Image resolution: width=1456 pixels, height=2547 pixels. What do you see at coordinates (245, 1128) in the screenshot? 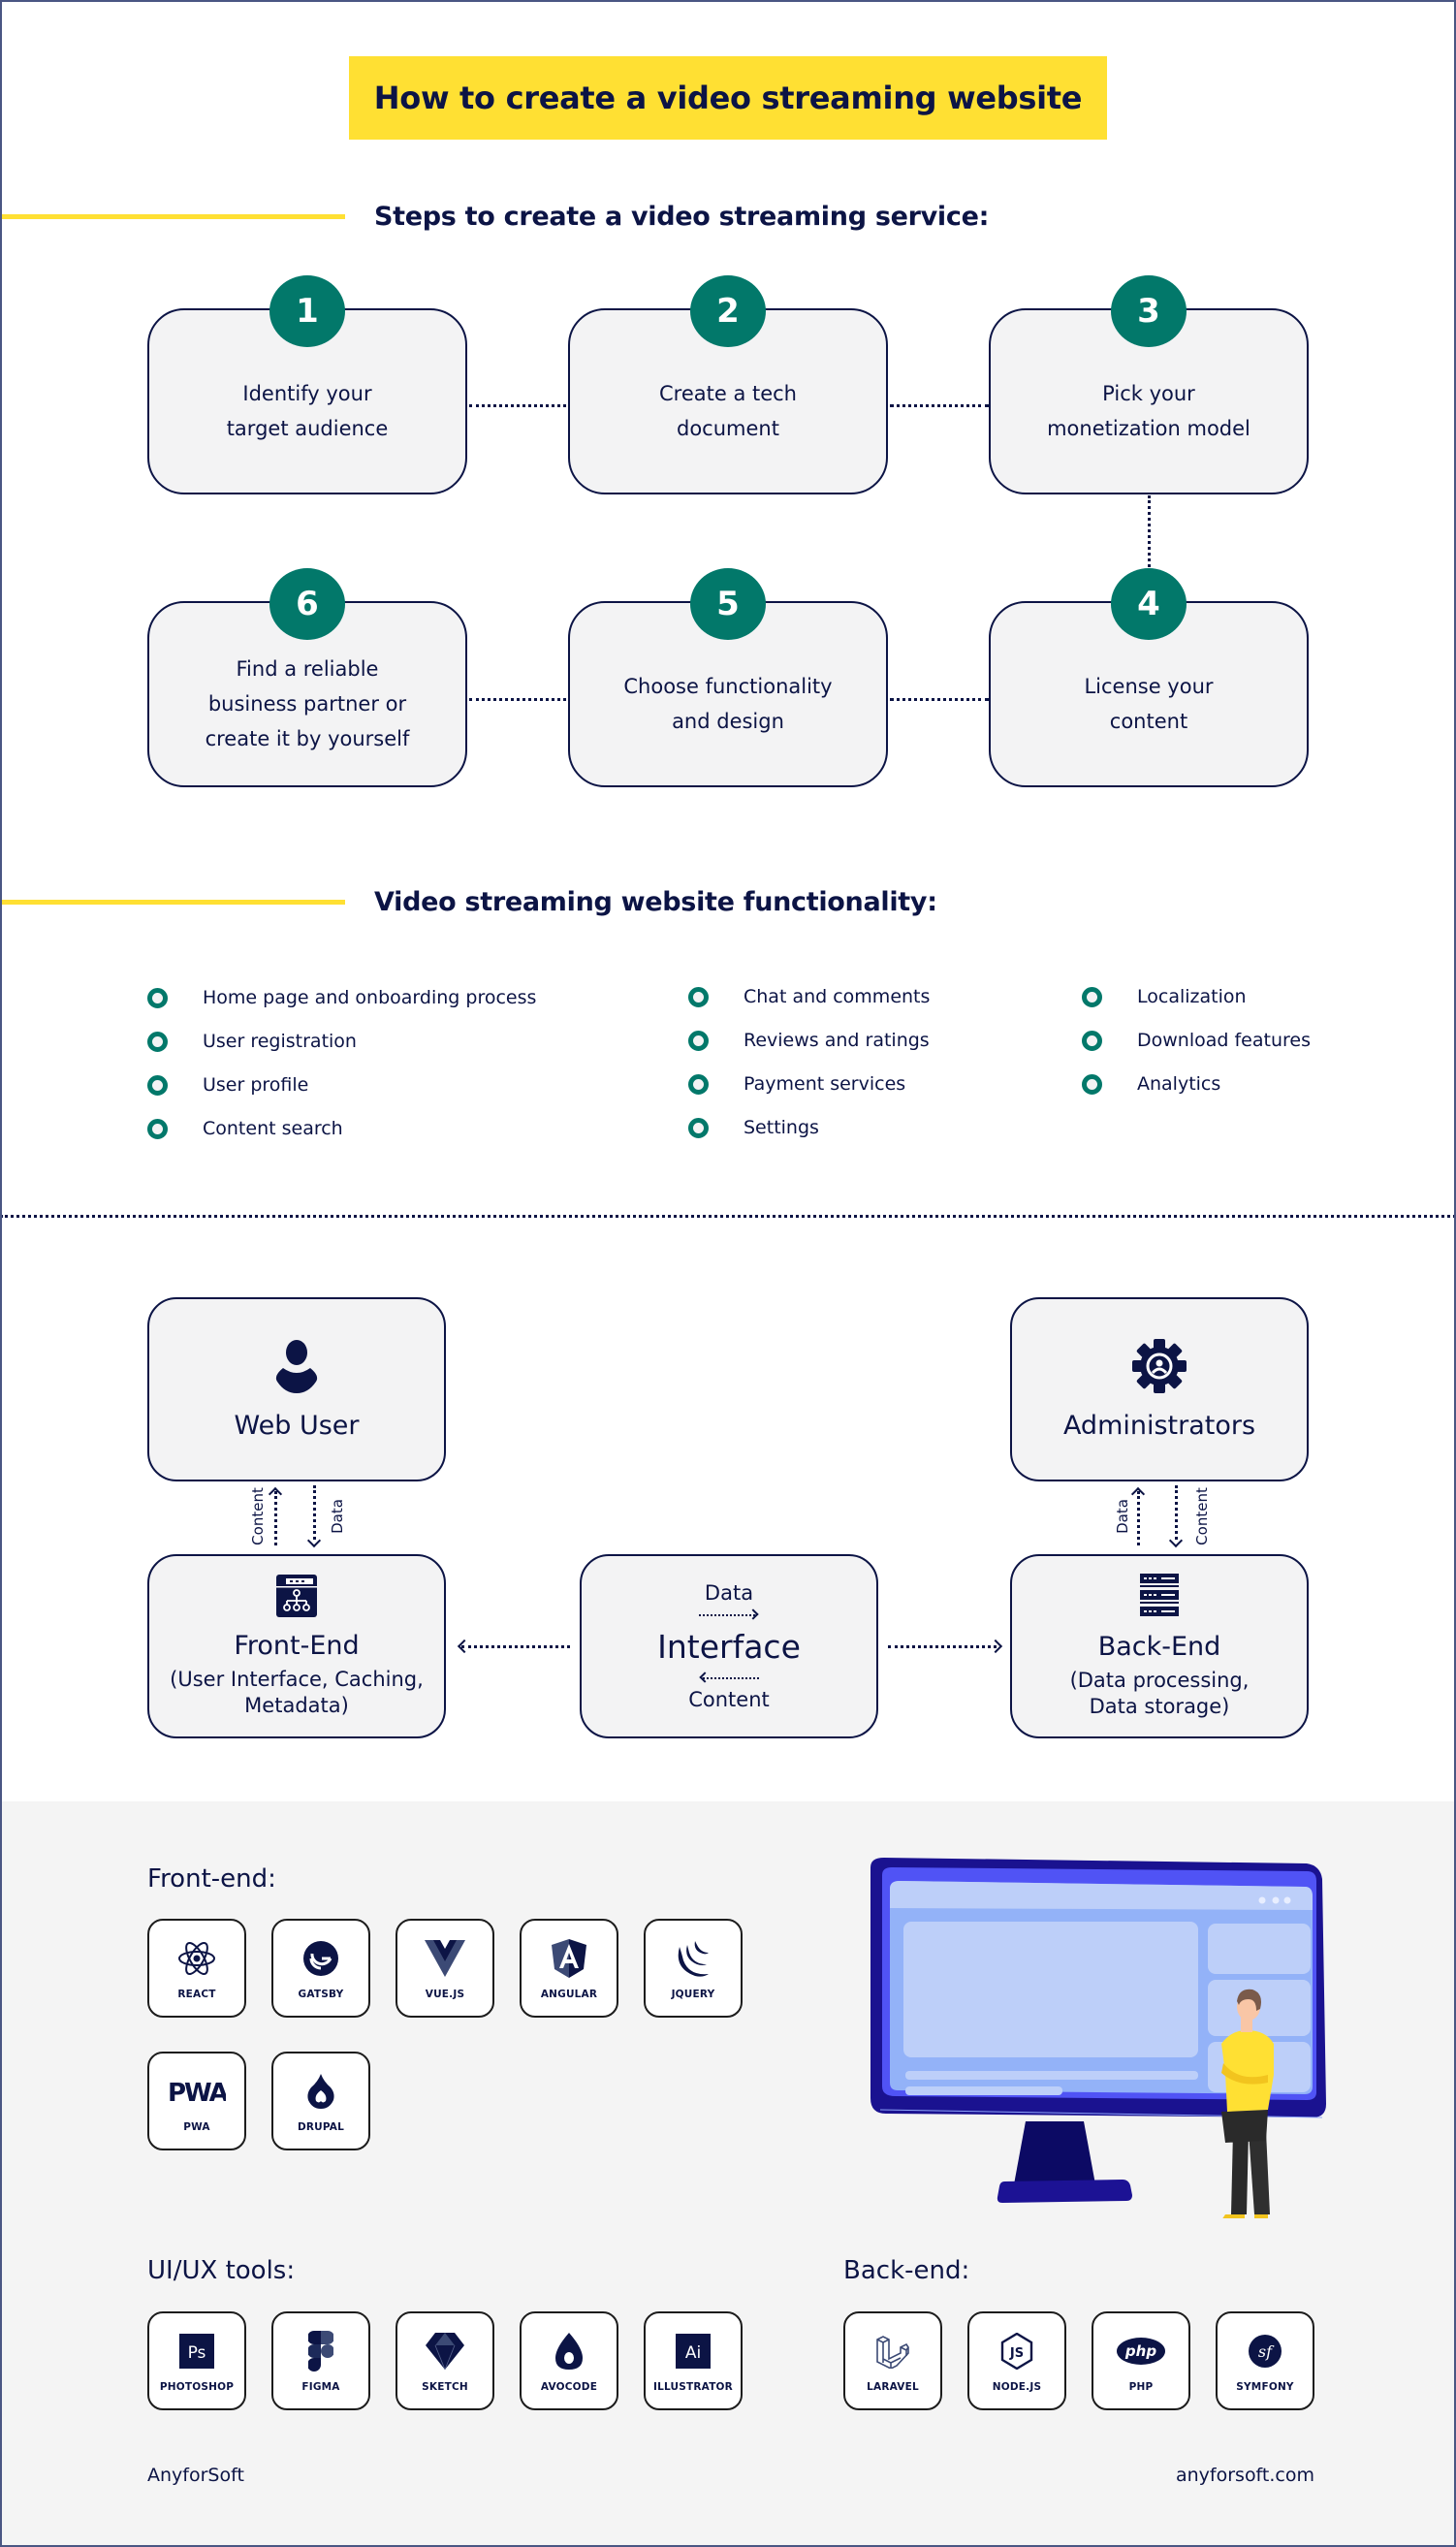
I see `feature-item: Content search` at bounding box center [245, 1128].